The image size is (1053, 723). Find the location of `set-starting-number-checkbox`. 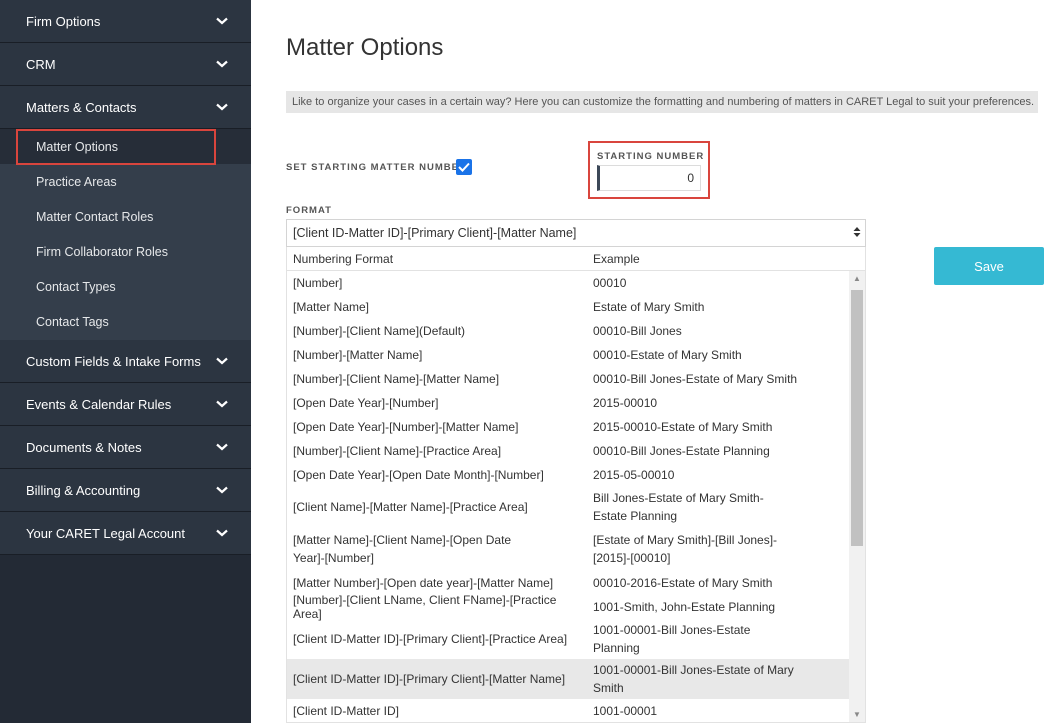

set-starting-number-checkbox is located at coordinates (464, 167).